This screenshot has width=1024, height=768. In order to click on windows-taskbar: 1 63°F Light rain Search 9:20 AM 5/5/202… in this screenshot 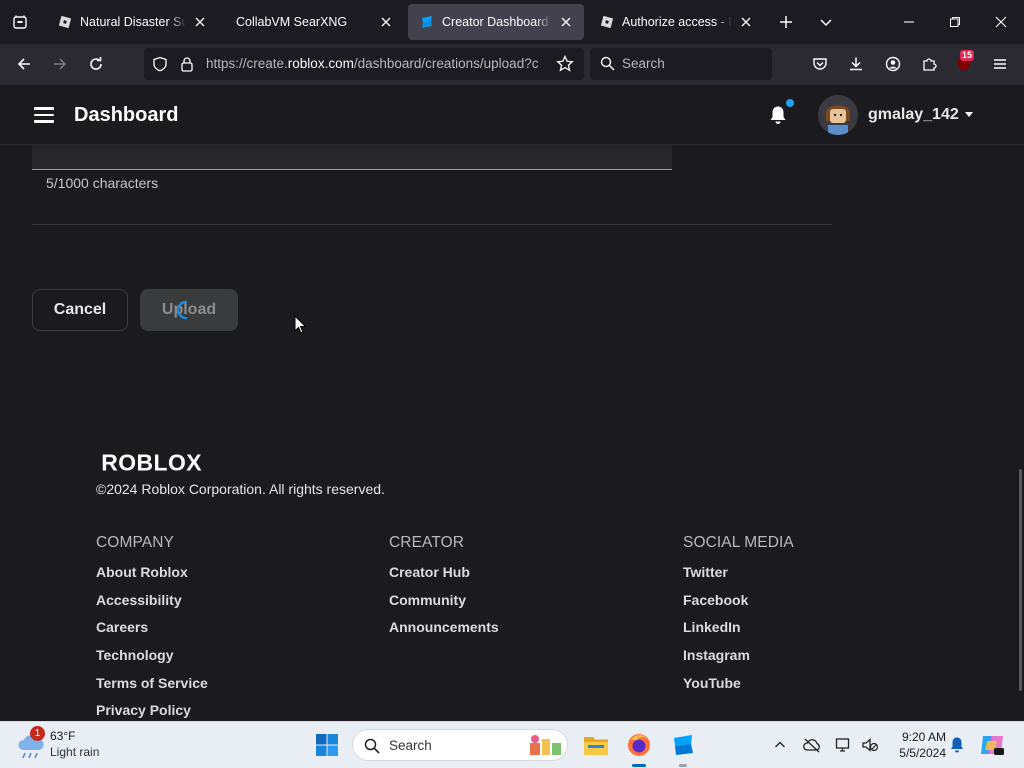, I will do `click(512, 744)`.